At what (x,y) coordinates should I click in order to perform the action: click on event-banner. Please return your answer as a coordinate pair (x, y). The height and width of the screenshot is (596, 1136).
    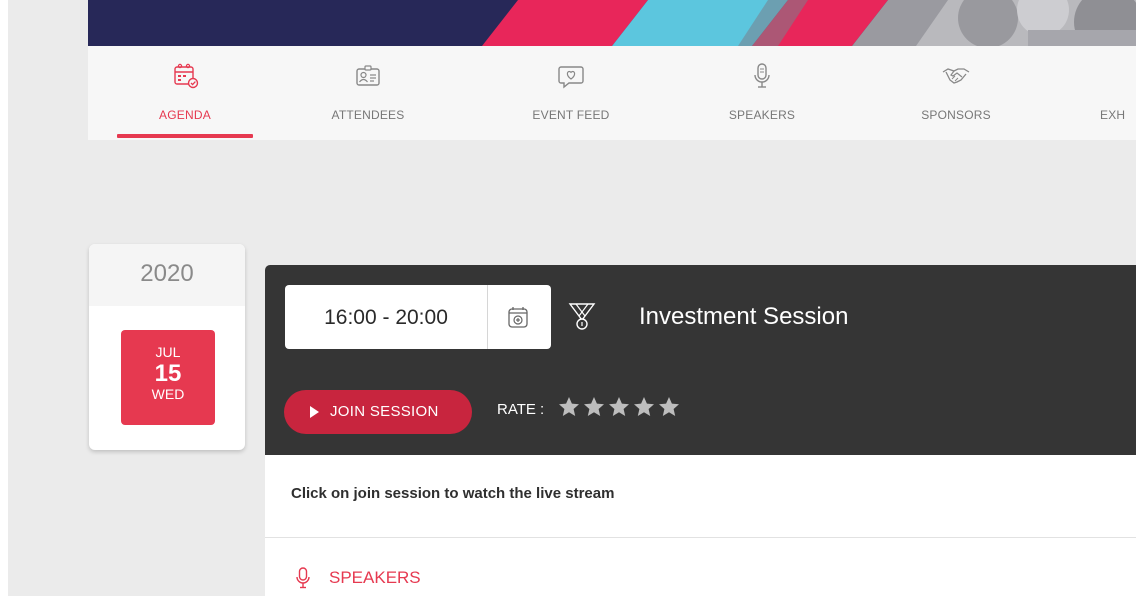
    Looking at the image, I should click on (612, 23).